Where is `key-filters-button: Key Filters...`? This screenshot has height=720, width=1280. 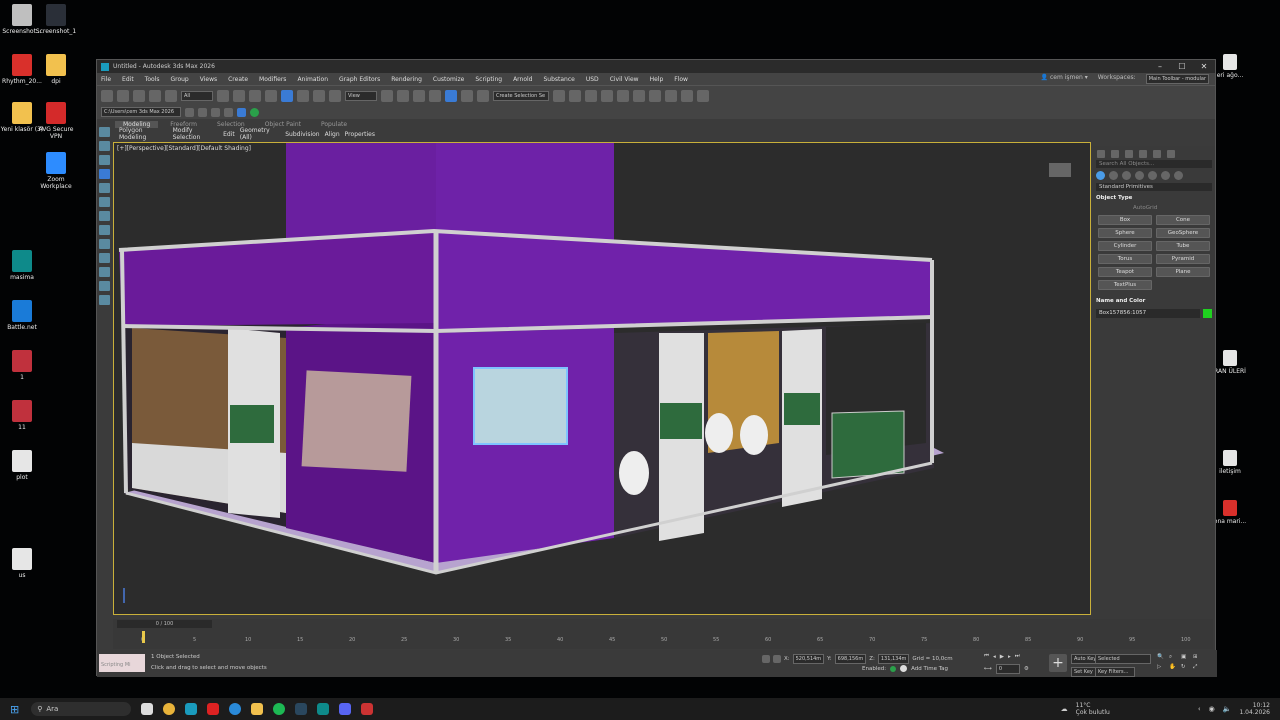
key-filters-button: Key Filters... is located at coordinates (1115, 672).